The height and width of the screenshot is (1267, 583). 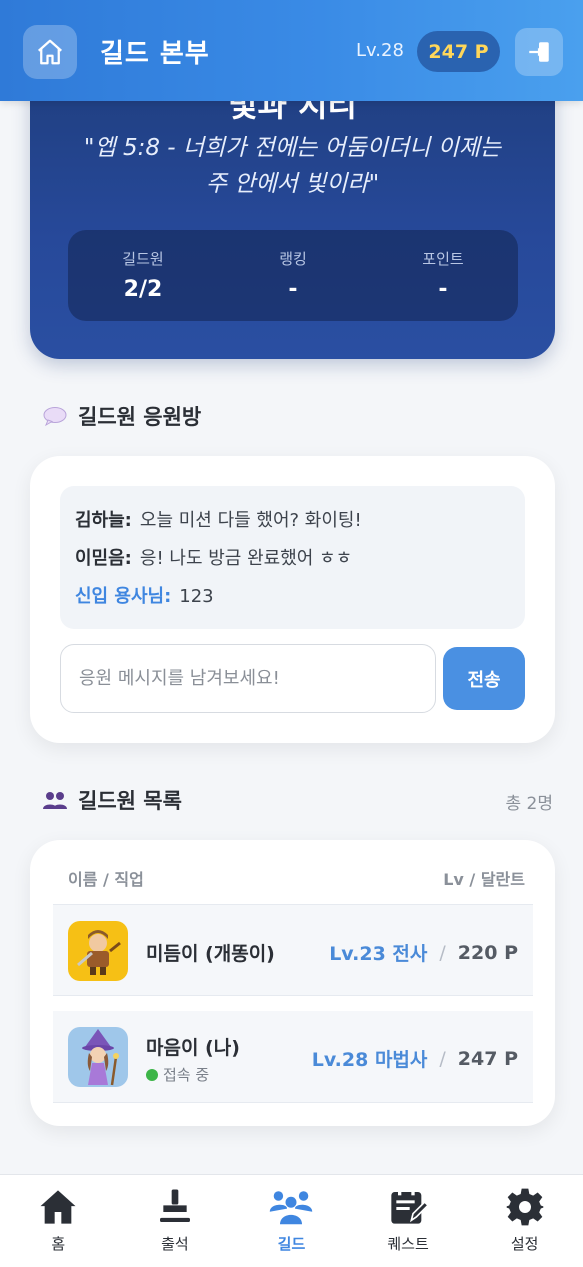 I want to click on member-meta: Lv.28 마법사 / 247 P, so click(x=415, y=1058).